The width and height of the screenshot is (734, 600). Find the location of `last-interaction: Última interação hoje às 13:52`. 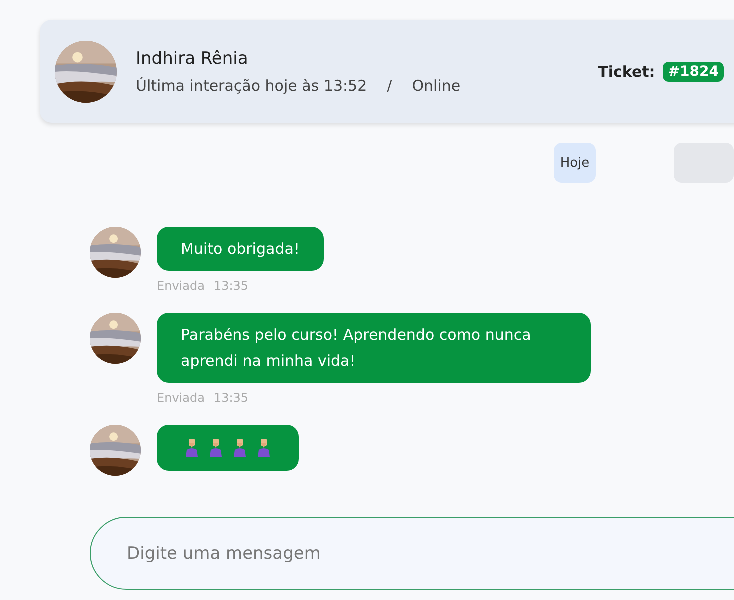

last-interaction: Última interação hoje às 13:52 is located at coordinates (252, 85).